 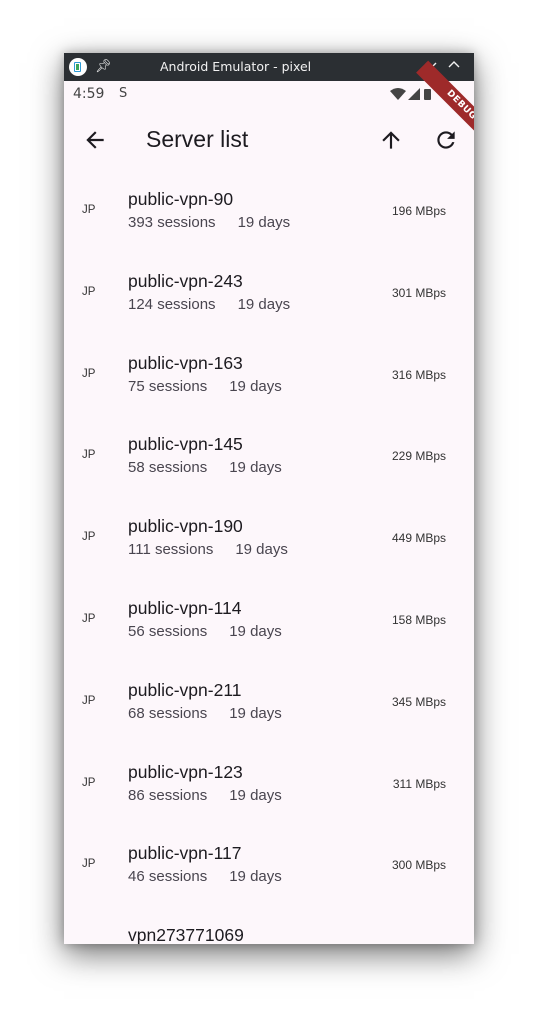 I want to click on server-meta: 46 sessions 19 days, so click(x=205, y=877).